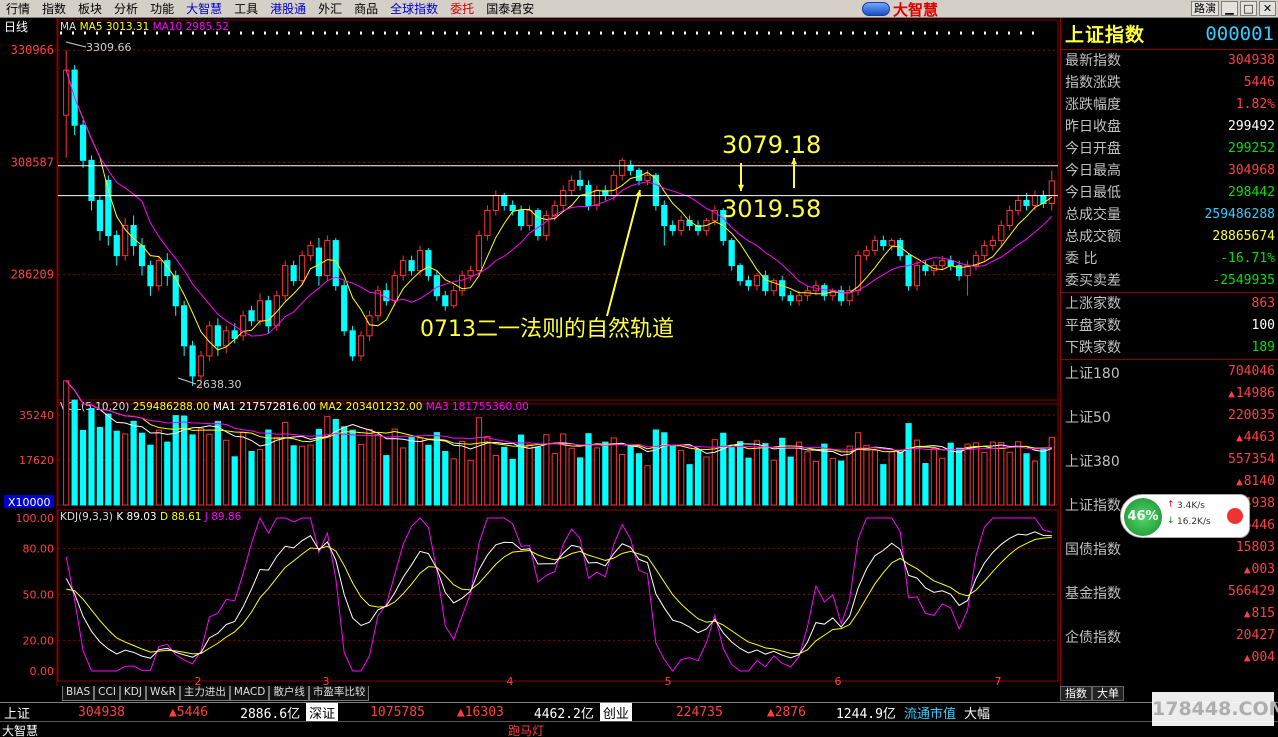 This screenshot has width=1278, height=737. Describe the element at coordinates (107, 693) in the screenshot. I see `indicator-tab-1: CCI` at that location.